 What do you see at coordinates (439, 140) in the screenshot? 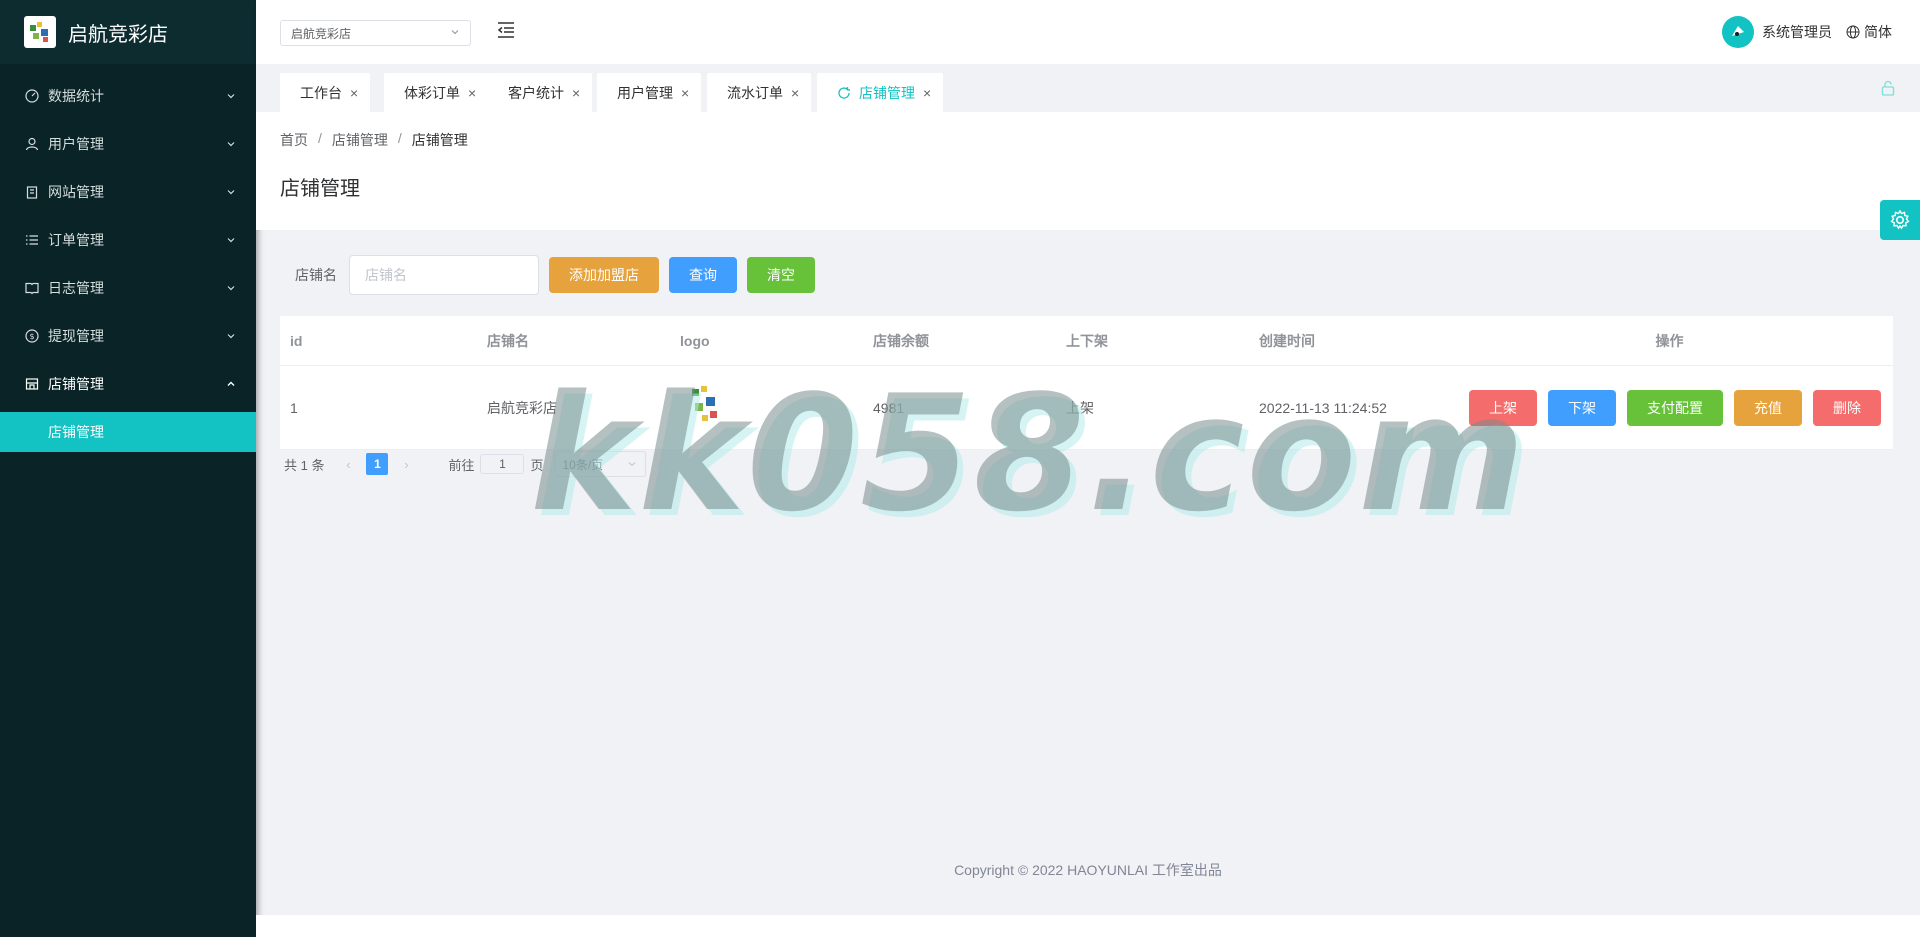
I see `breadcrumb-current: 店铺管理` at bounding box center [439, 140].